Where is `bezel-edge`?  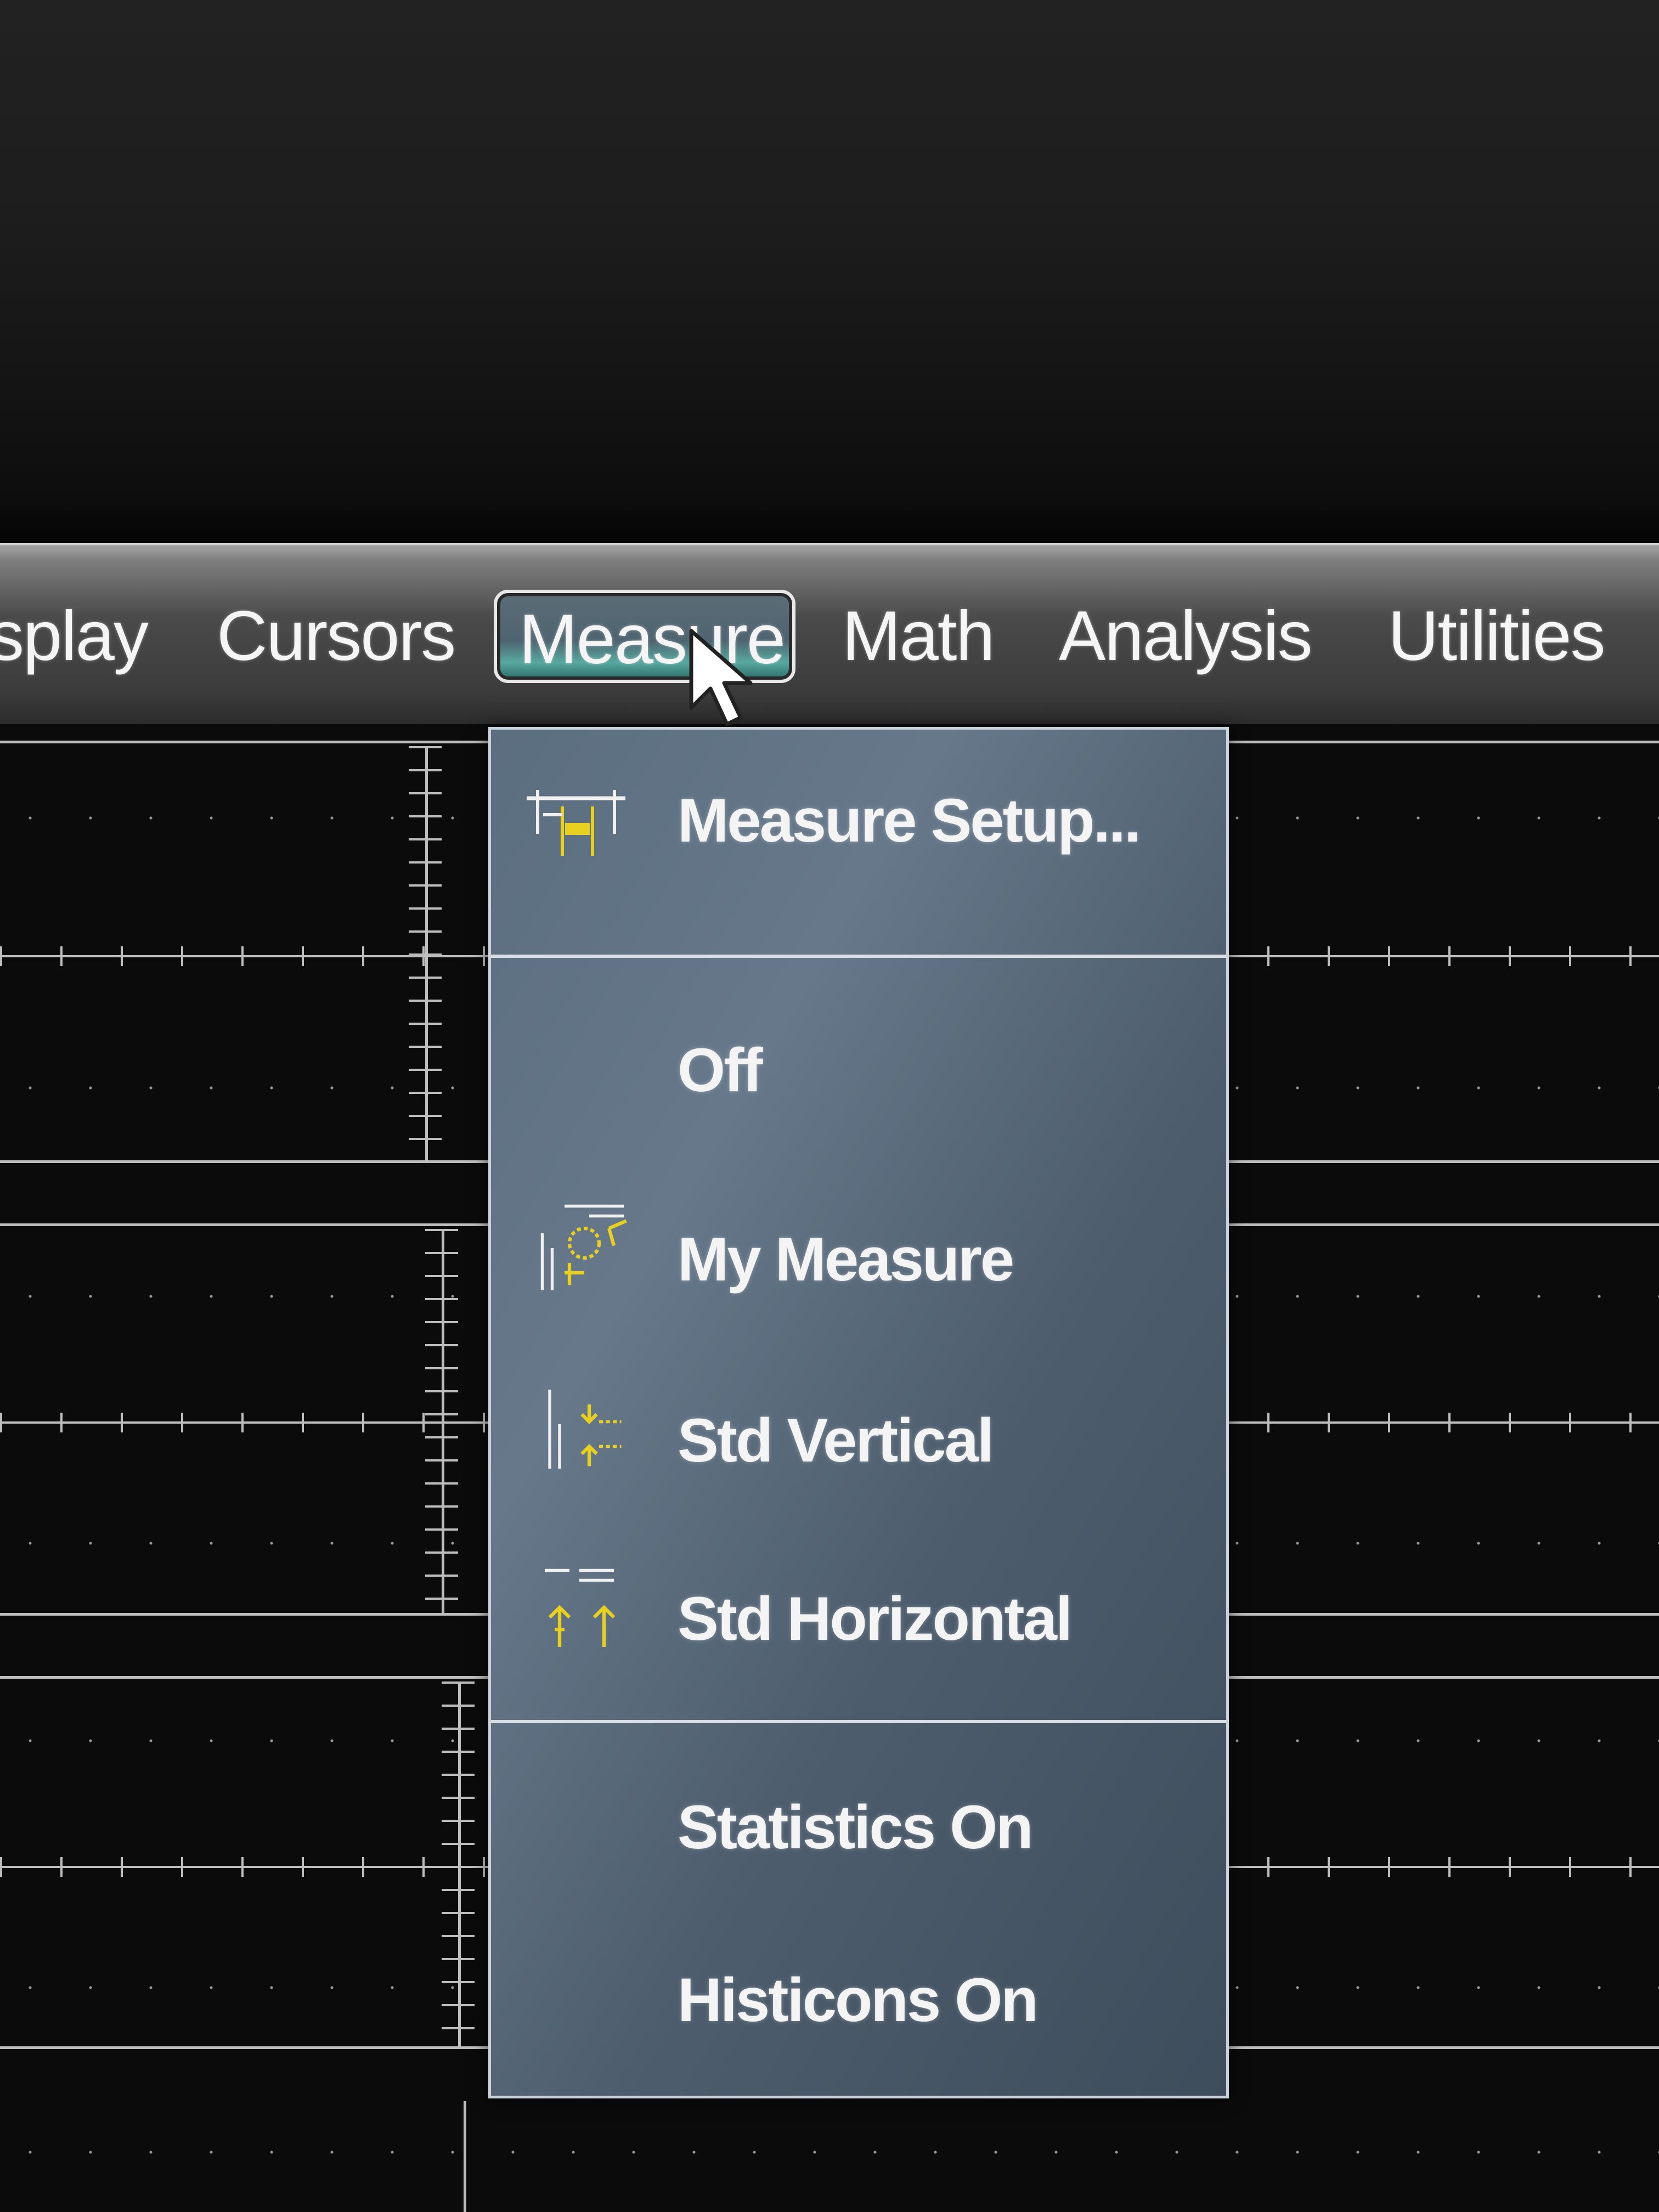 bezel-edge is located at coordinates (830, 526).